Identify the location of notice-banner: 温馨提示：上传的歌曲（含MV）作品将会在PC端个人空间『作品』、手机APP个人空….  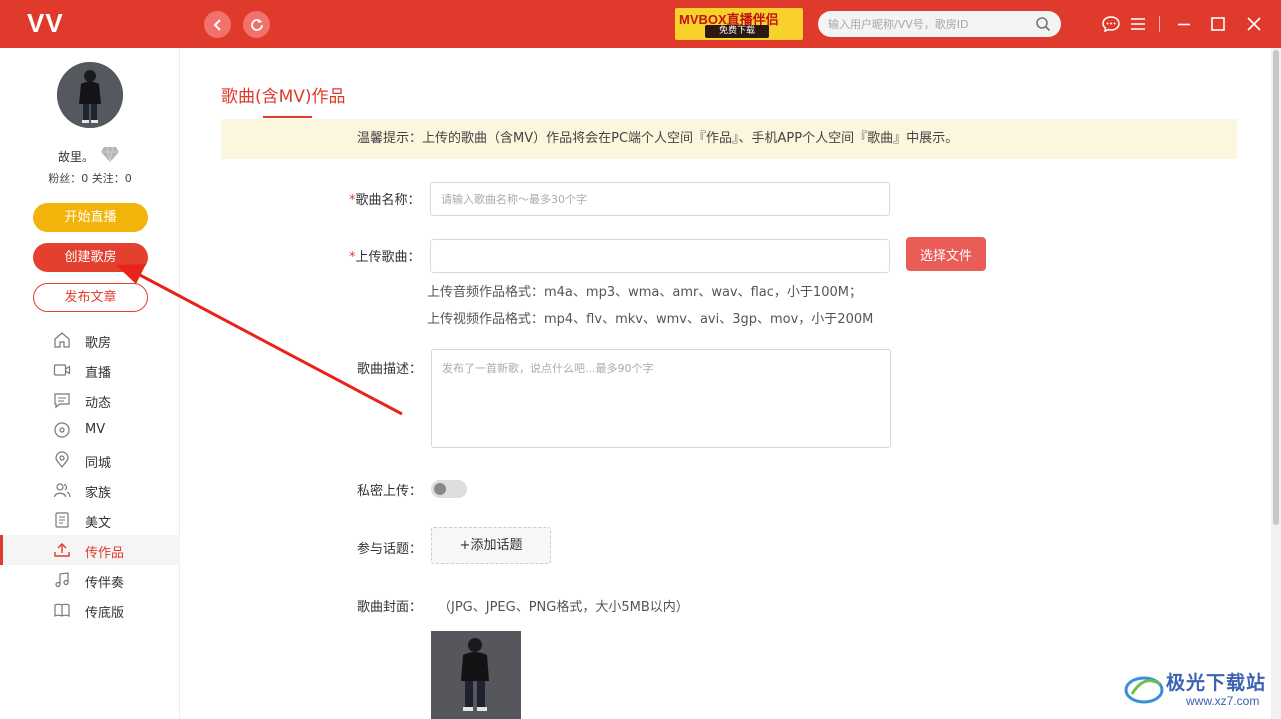
(729, 139).